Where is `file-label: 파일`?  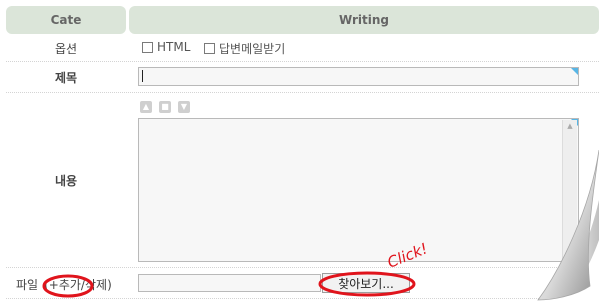 file-label: 파일 is located at coordinates (27, 285).